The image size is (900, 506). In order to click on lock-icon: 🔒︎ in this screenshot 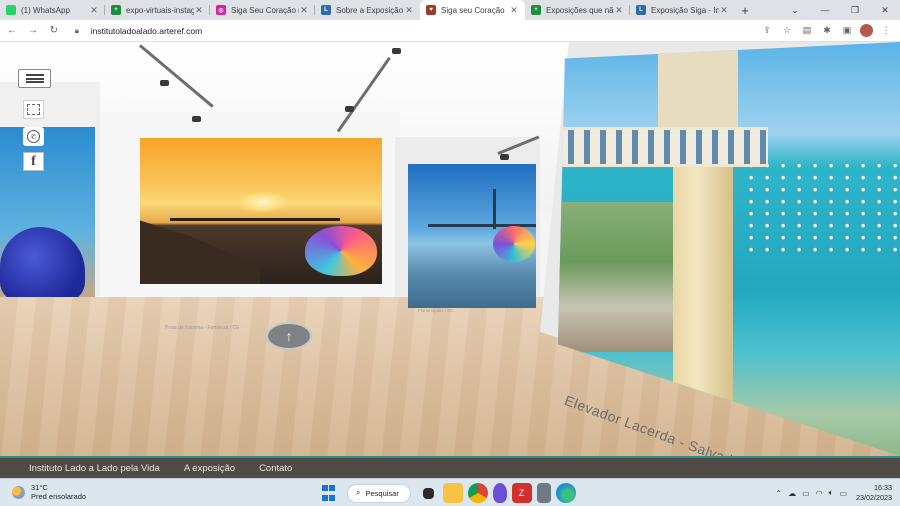, I will do `click(80, 31)`.